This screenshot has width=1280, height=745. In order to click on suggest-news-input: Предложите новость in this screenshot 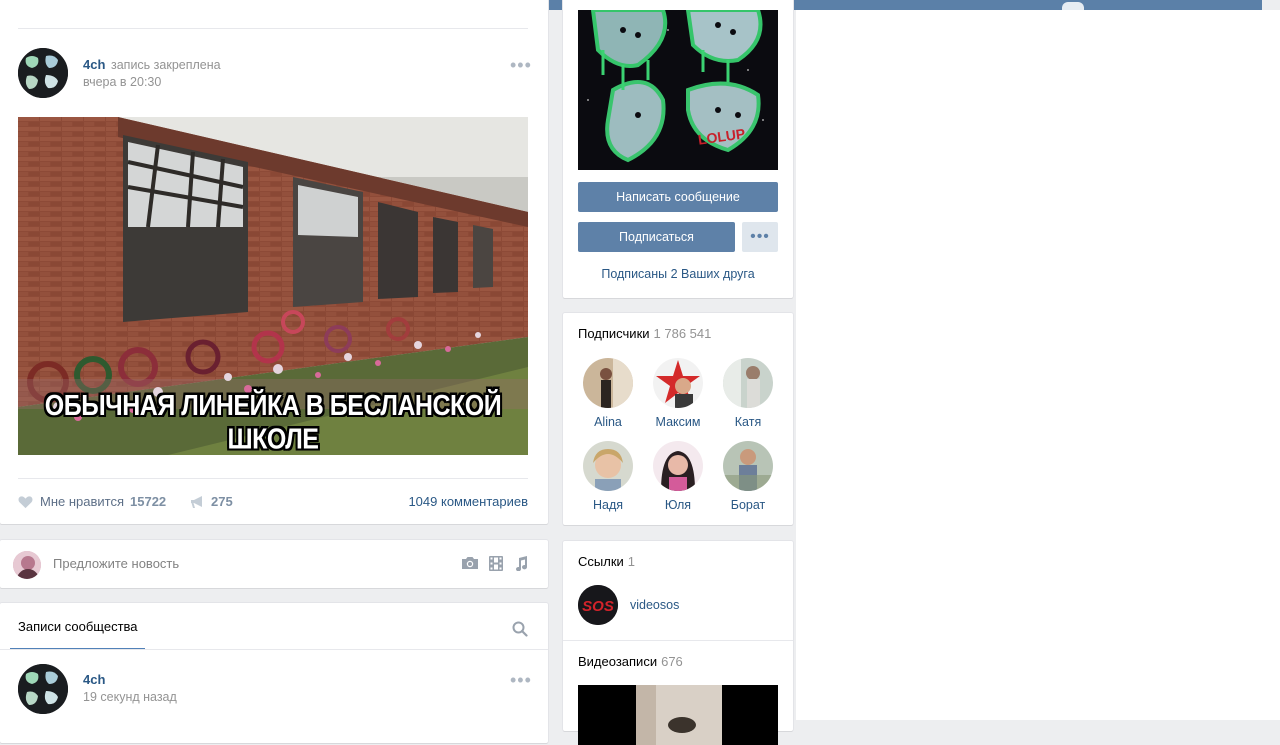, I will do `click(116, 563)`.